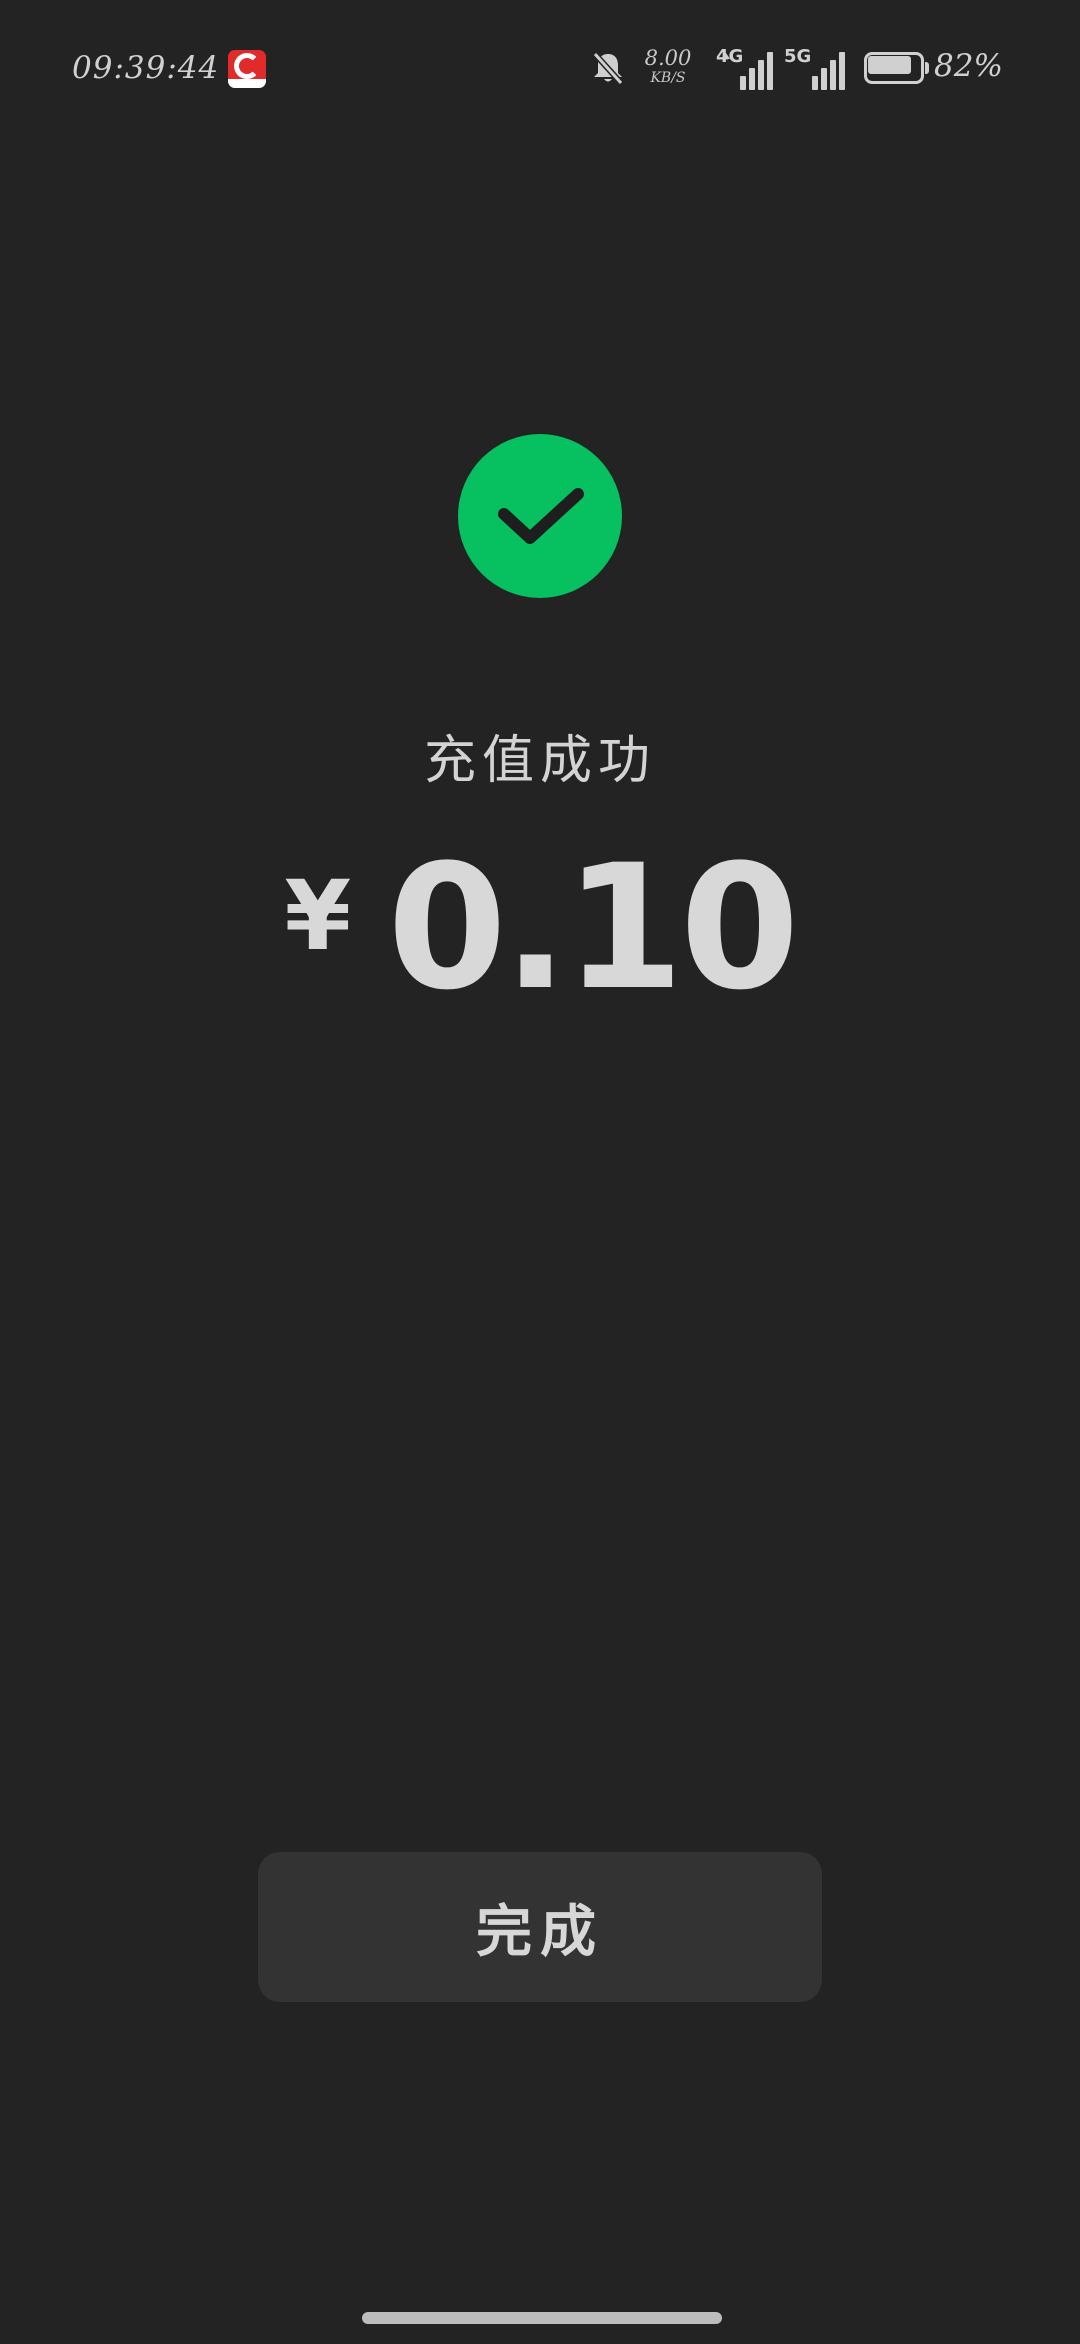 The width and height of the screenshot is (1080, 2344). I want to click on network-speed: 8.00 KB/S, so click(668, 66).